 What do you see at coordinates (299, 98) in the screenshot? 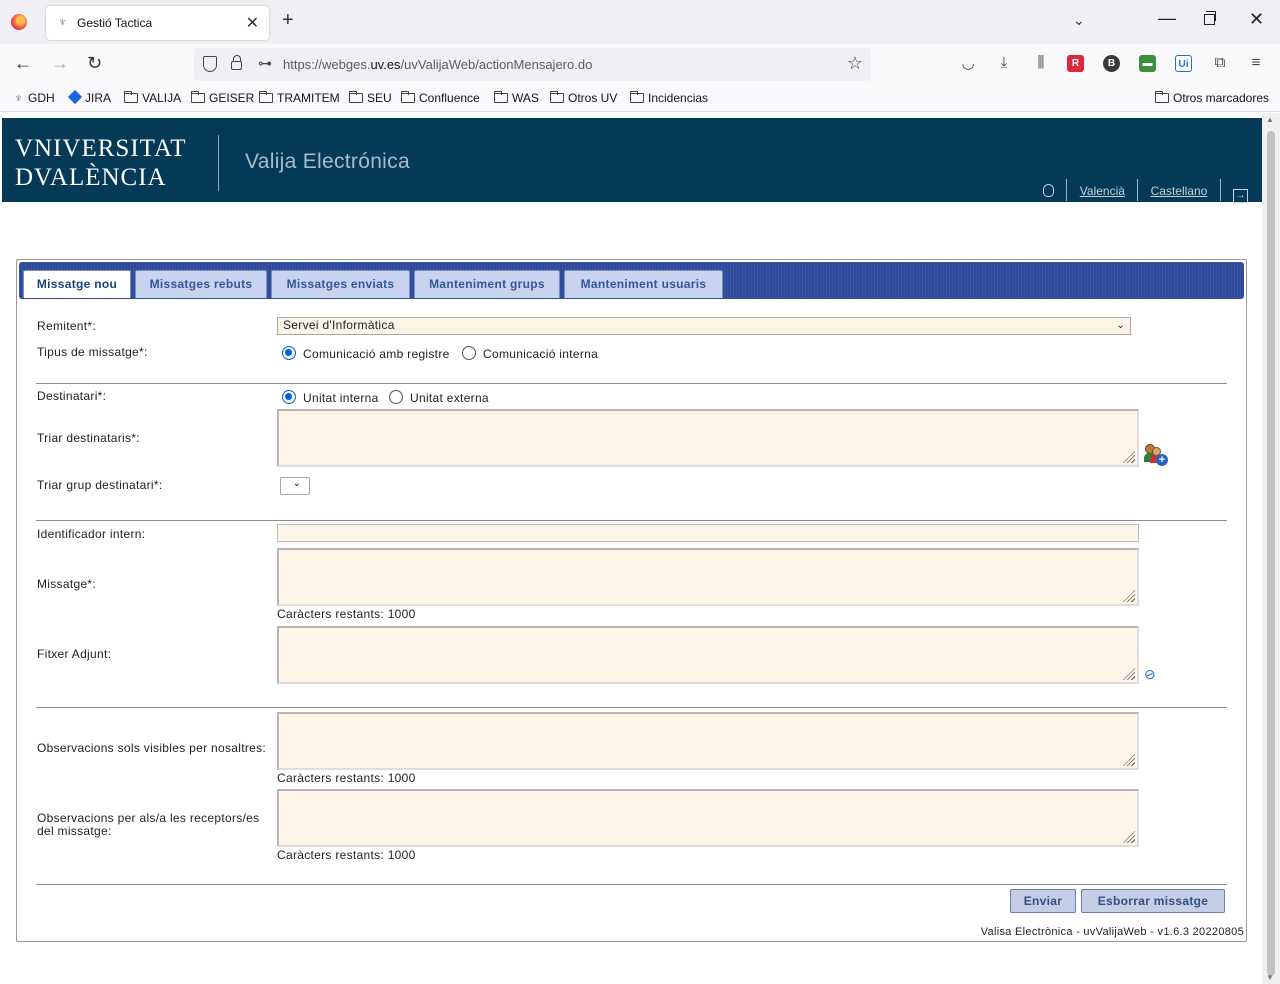
I see `bookmark-tramitem: TRAMITEM` at bounding box center [299, 98].